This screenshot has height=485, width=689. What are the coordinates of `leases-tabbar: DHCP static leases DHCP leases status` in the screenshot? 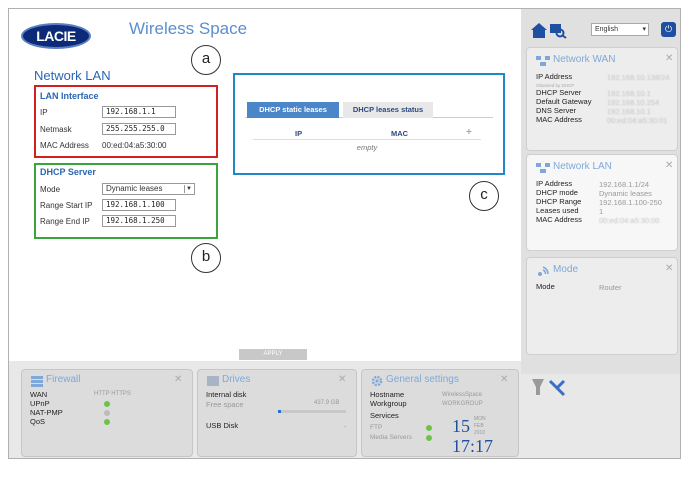 It's located at (369, 110).